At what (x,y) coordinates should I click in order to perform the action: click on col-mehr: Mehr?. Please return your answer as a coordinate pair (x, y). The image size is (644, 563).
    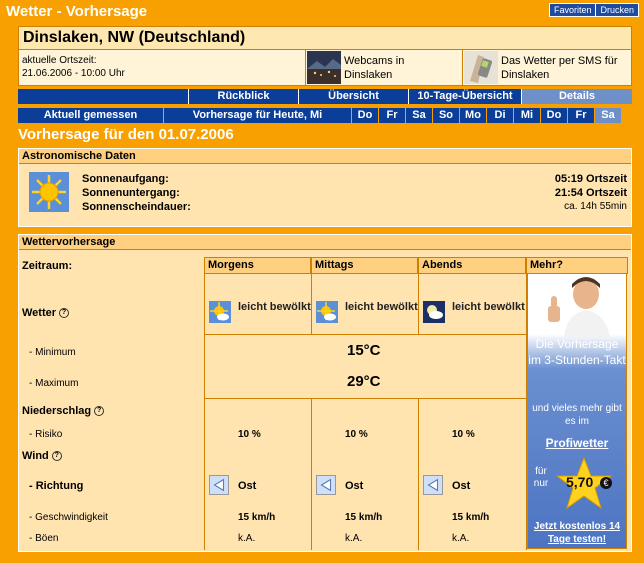
    Looking at the image, I should click on (577, 265).